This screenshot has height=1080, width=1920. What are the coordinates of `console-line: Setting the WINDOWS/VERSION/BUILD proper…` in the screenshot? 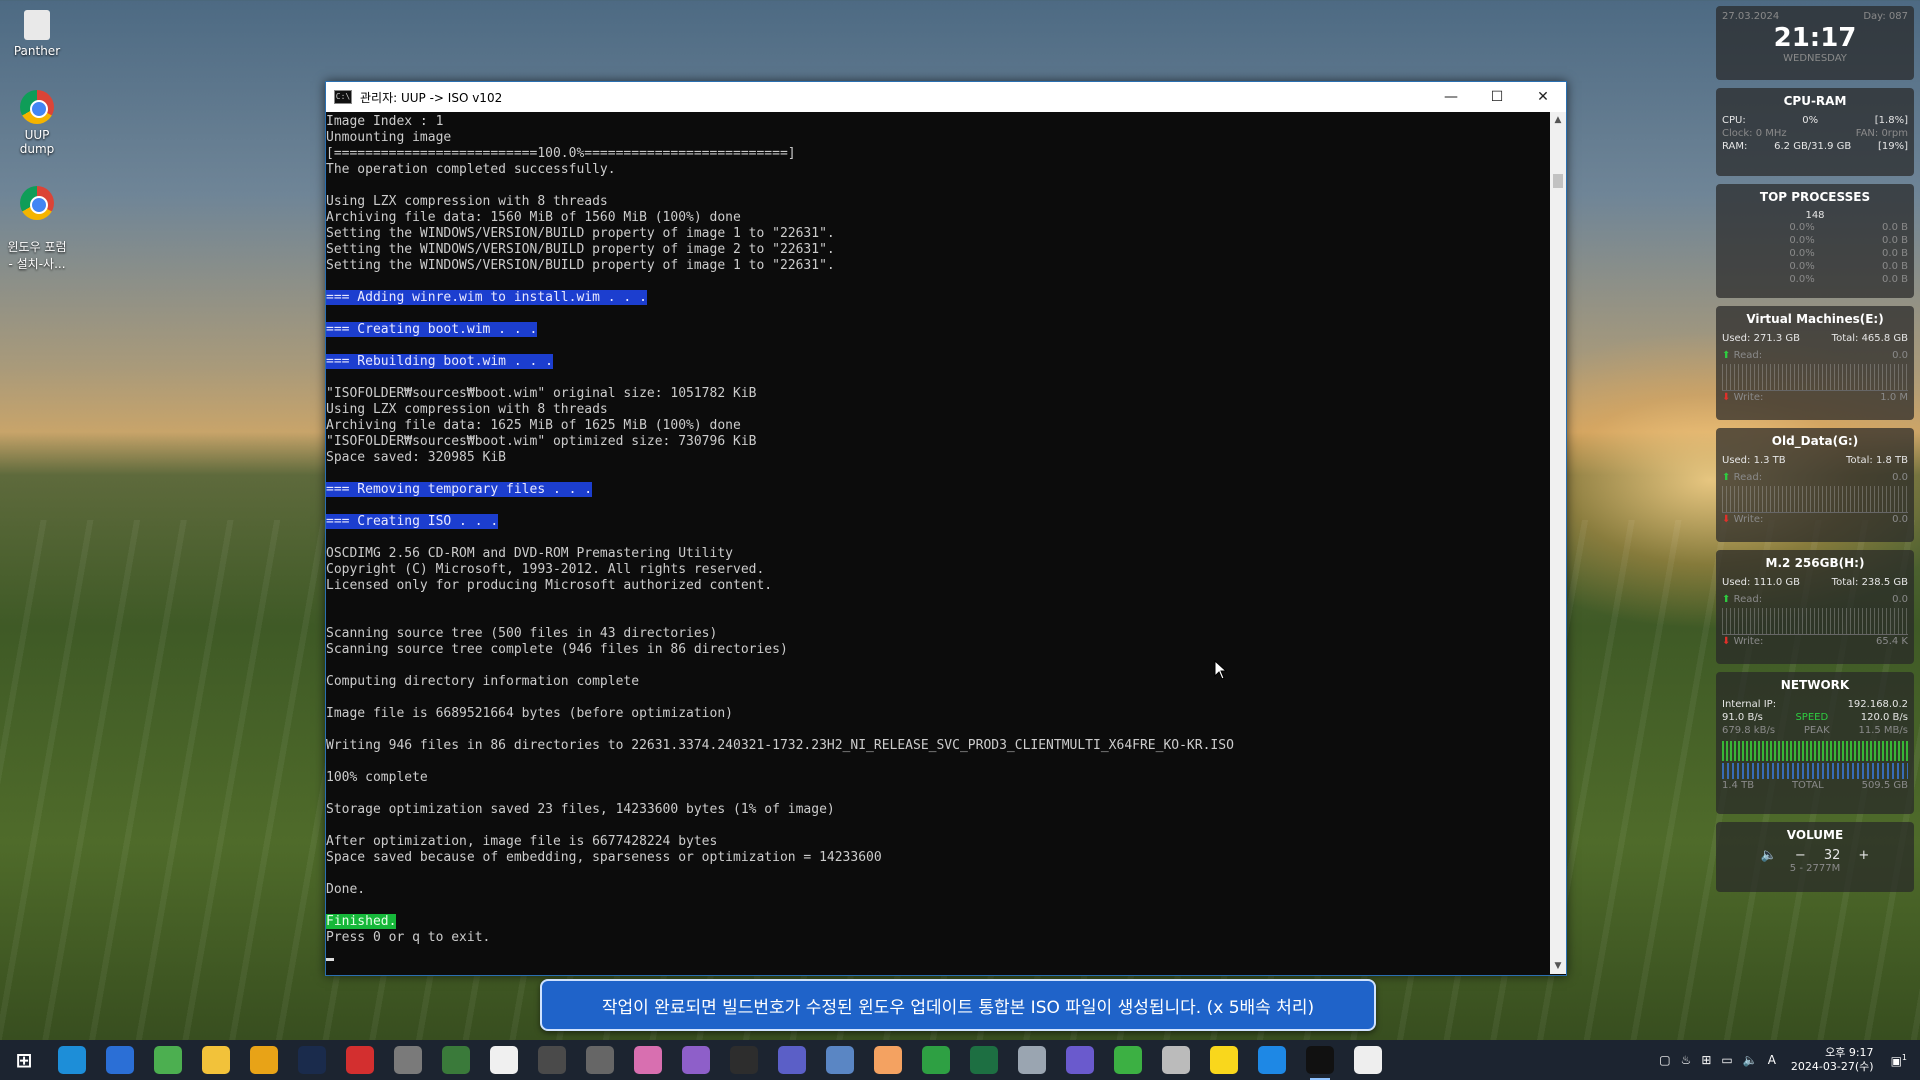 It's located at (937, 234).